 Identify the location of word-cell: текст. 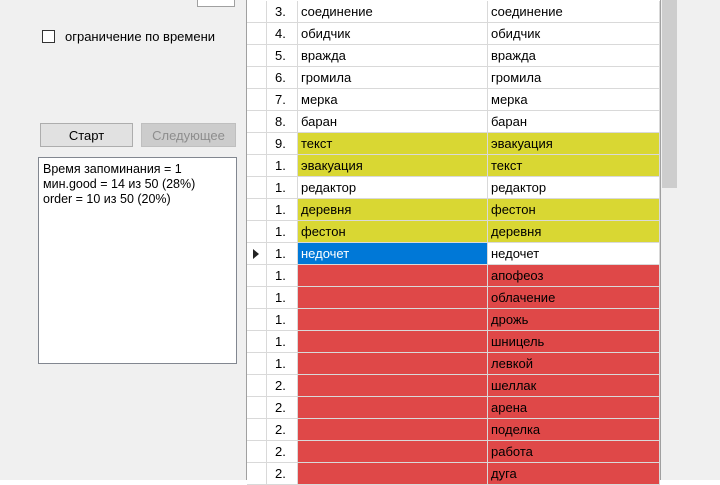
(393, 144).